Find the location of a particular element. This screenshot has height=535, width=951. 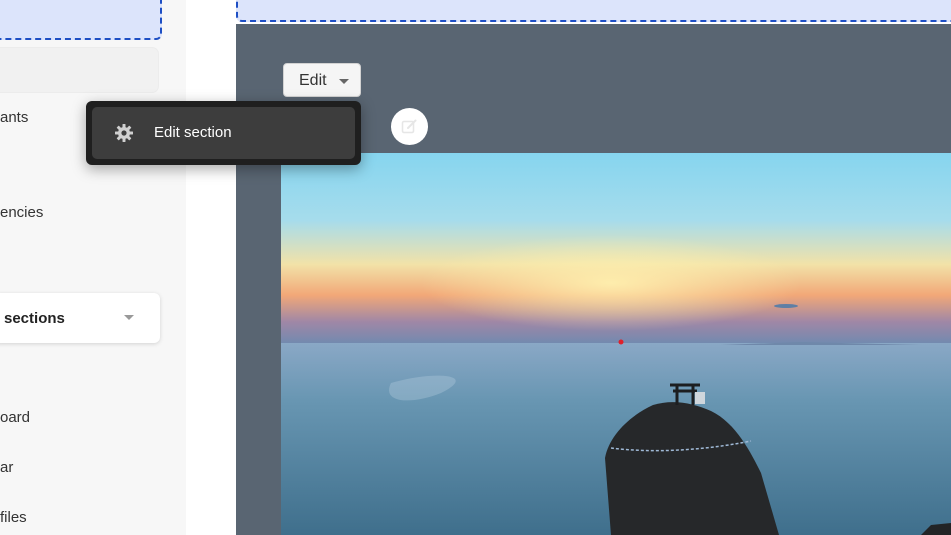

edit-heading-button is located at coordinates (409, 126).